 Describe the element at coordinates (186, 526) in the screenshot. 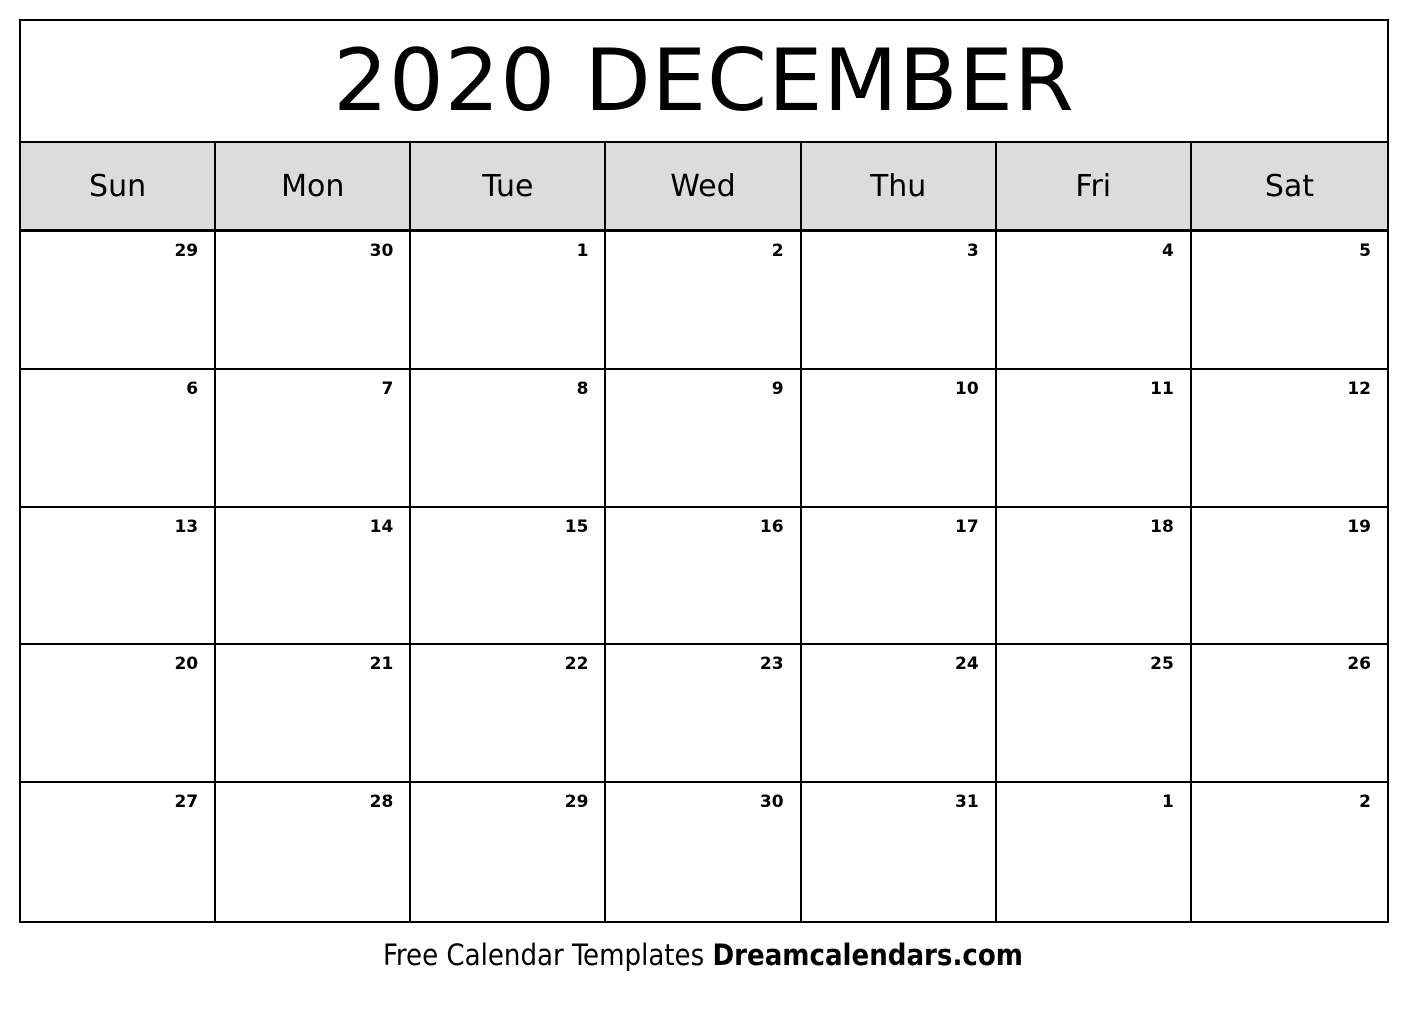

I see `day-number: 13` at that location.